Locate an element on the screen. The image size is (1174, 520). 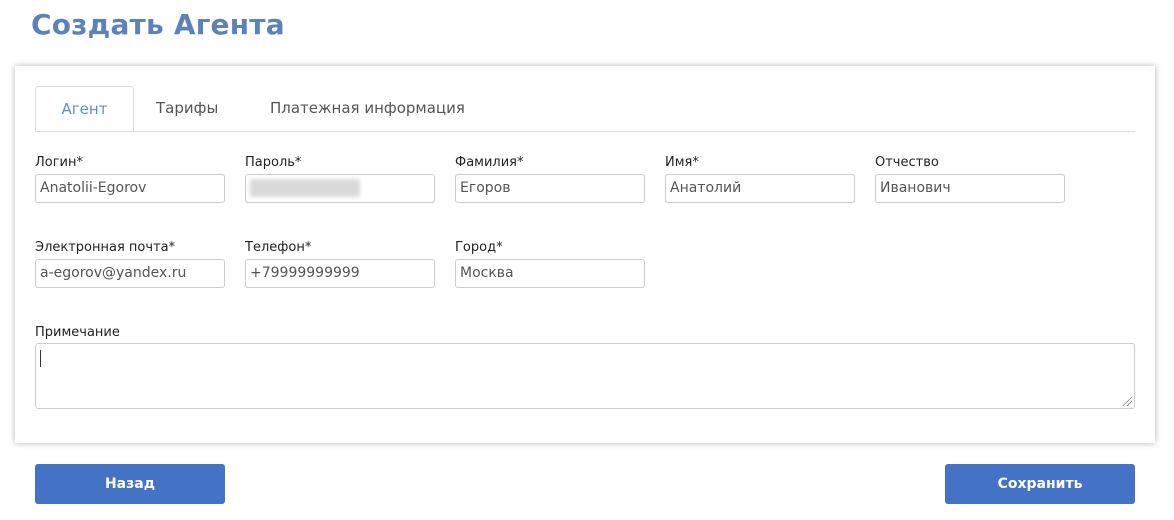
patronymic-group: Отчество Иванович is located at coordinates (970, 179).